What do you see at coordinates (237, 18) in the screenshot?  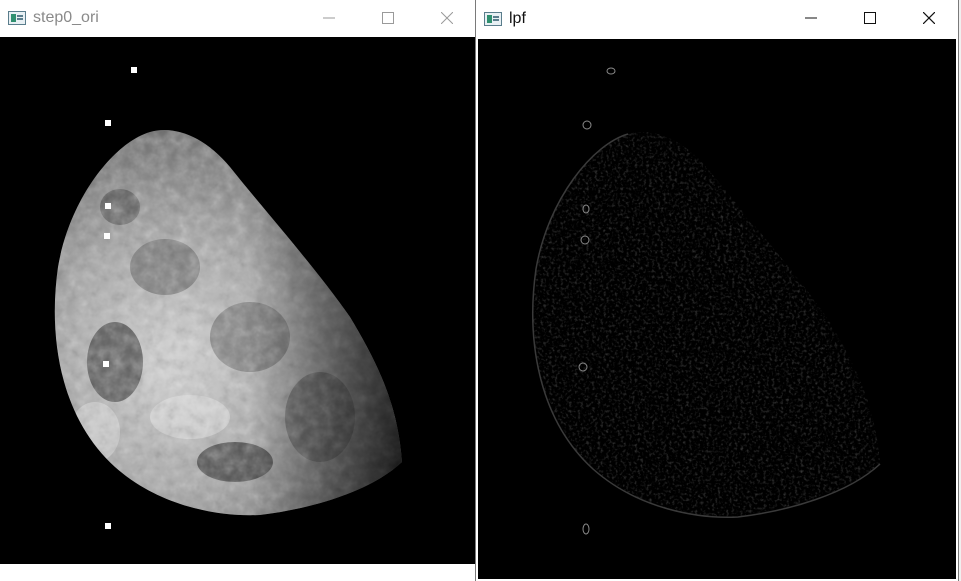 I see `titlebar: step0_ori` at bounding box center [237, 18].